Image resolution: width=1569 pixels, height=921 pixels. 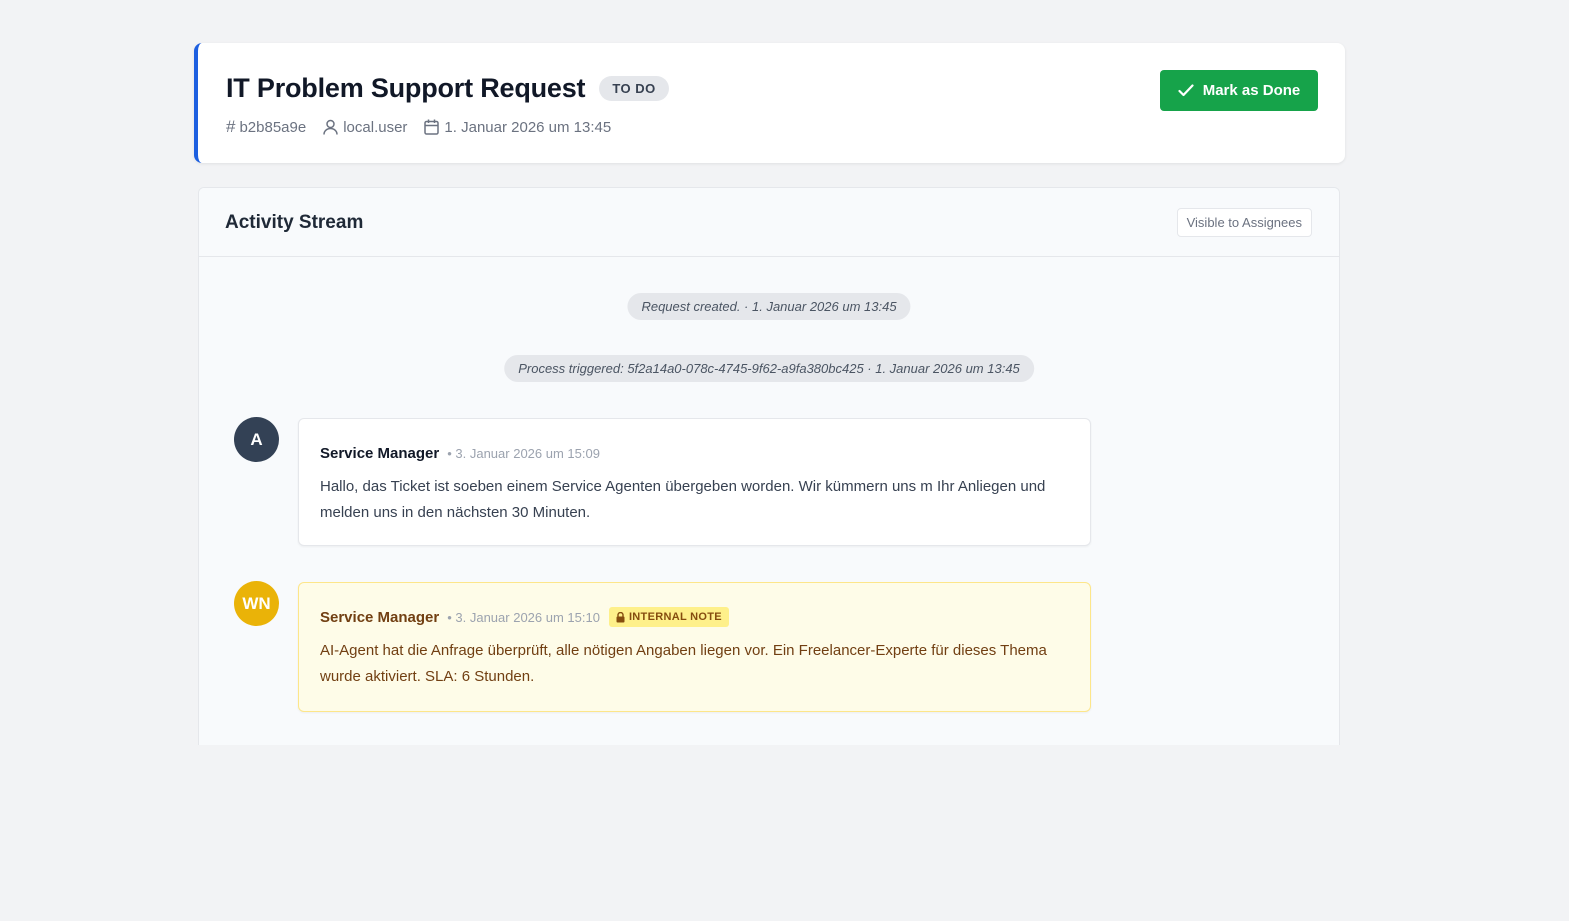 I want to click on activity-header: Activity Stream Visible to Assignees, so click(x=769, y=222).